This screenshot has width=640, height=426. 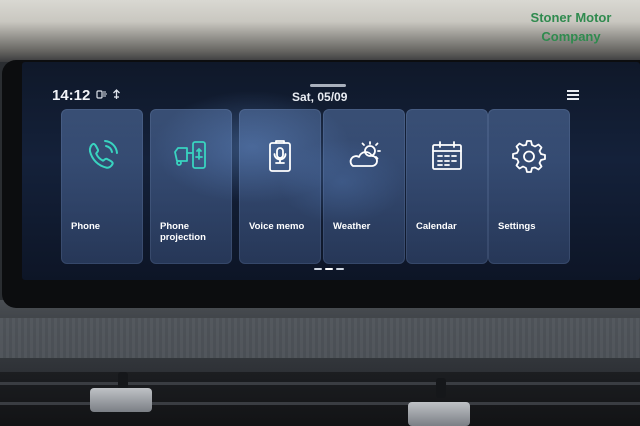 I want to click on dashboard-trim, so click(x=320, y=338).